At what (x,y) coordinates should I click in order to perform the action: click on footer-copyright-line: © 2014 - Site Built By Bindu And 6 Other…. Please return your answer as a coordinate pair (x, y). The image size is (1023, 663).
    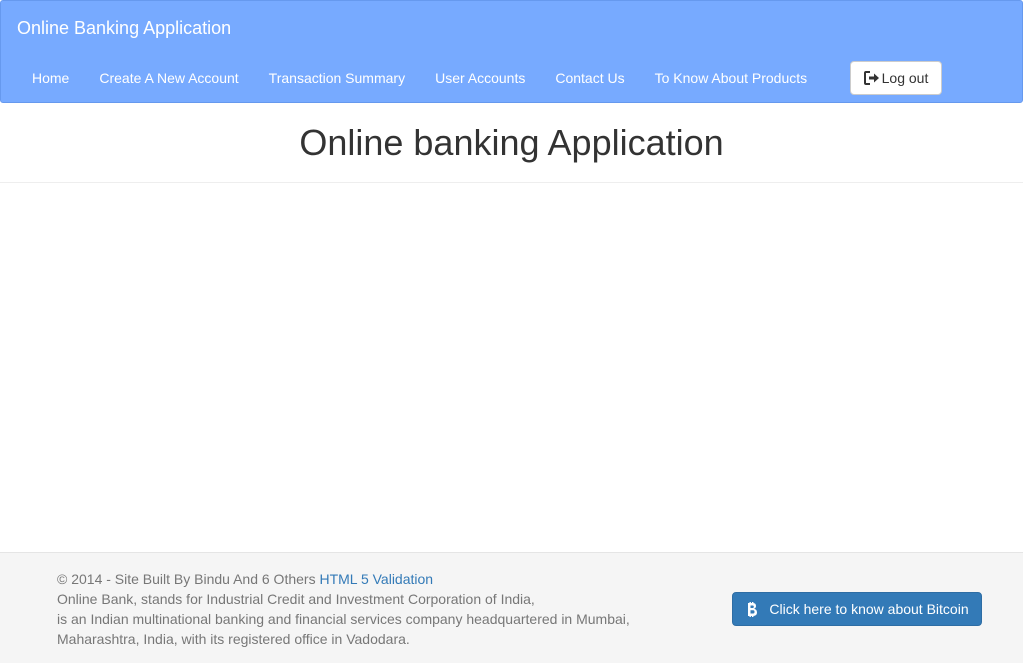
    Looking at the image, I should click on (343, 579).